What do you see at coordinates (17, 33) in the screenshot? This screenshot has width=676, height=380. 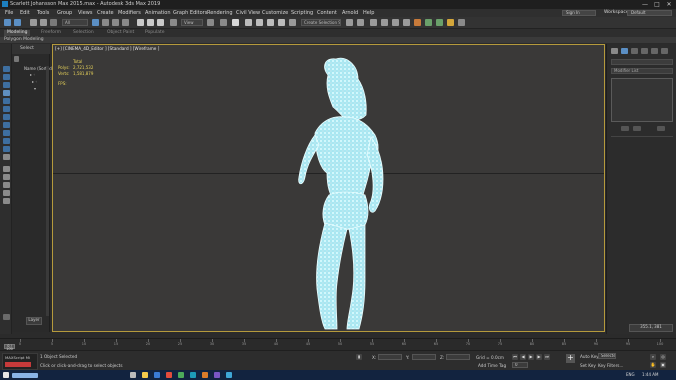 I see `tab-modeling: Modeling` at bounding box center [17, 33].